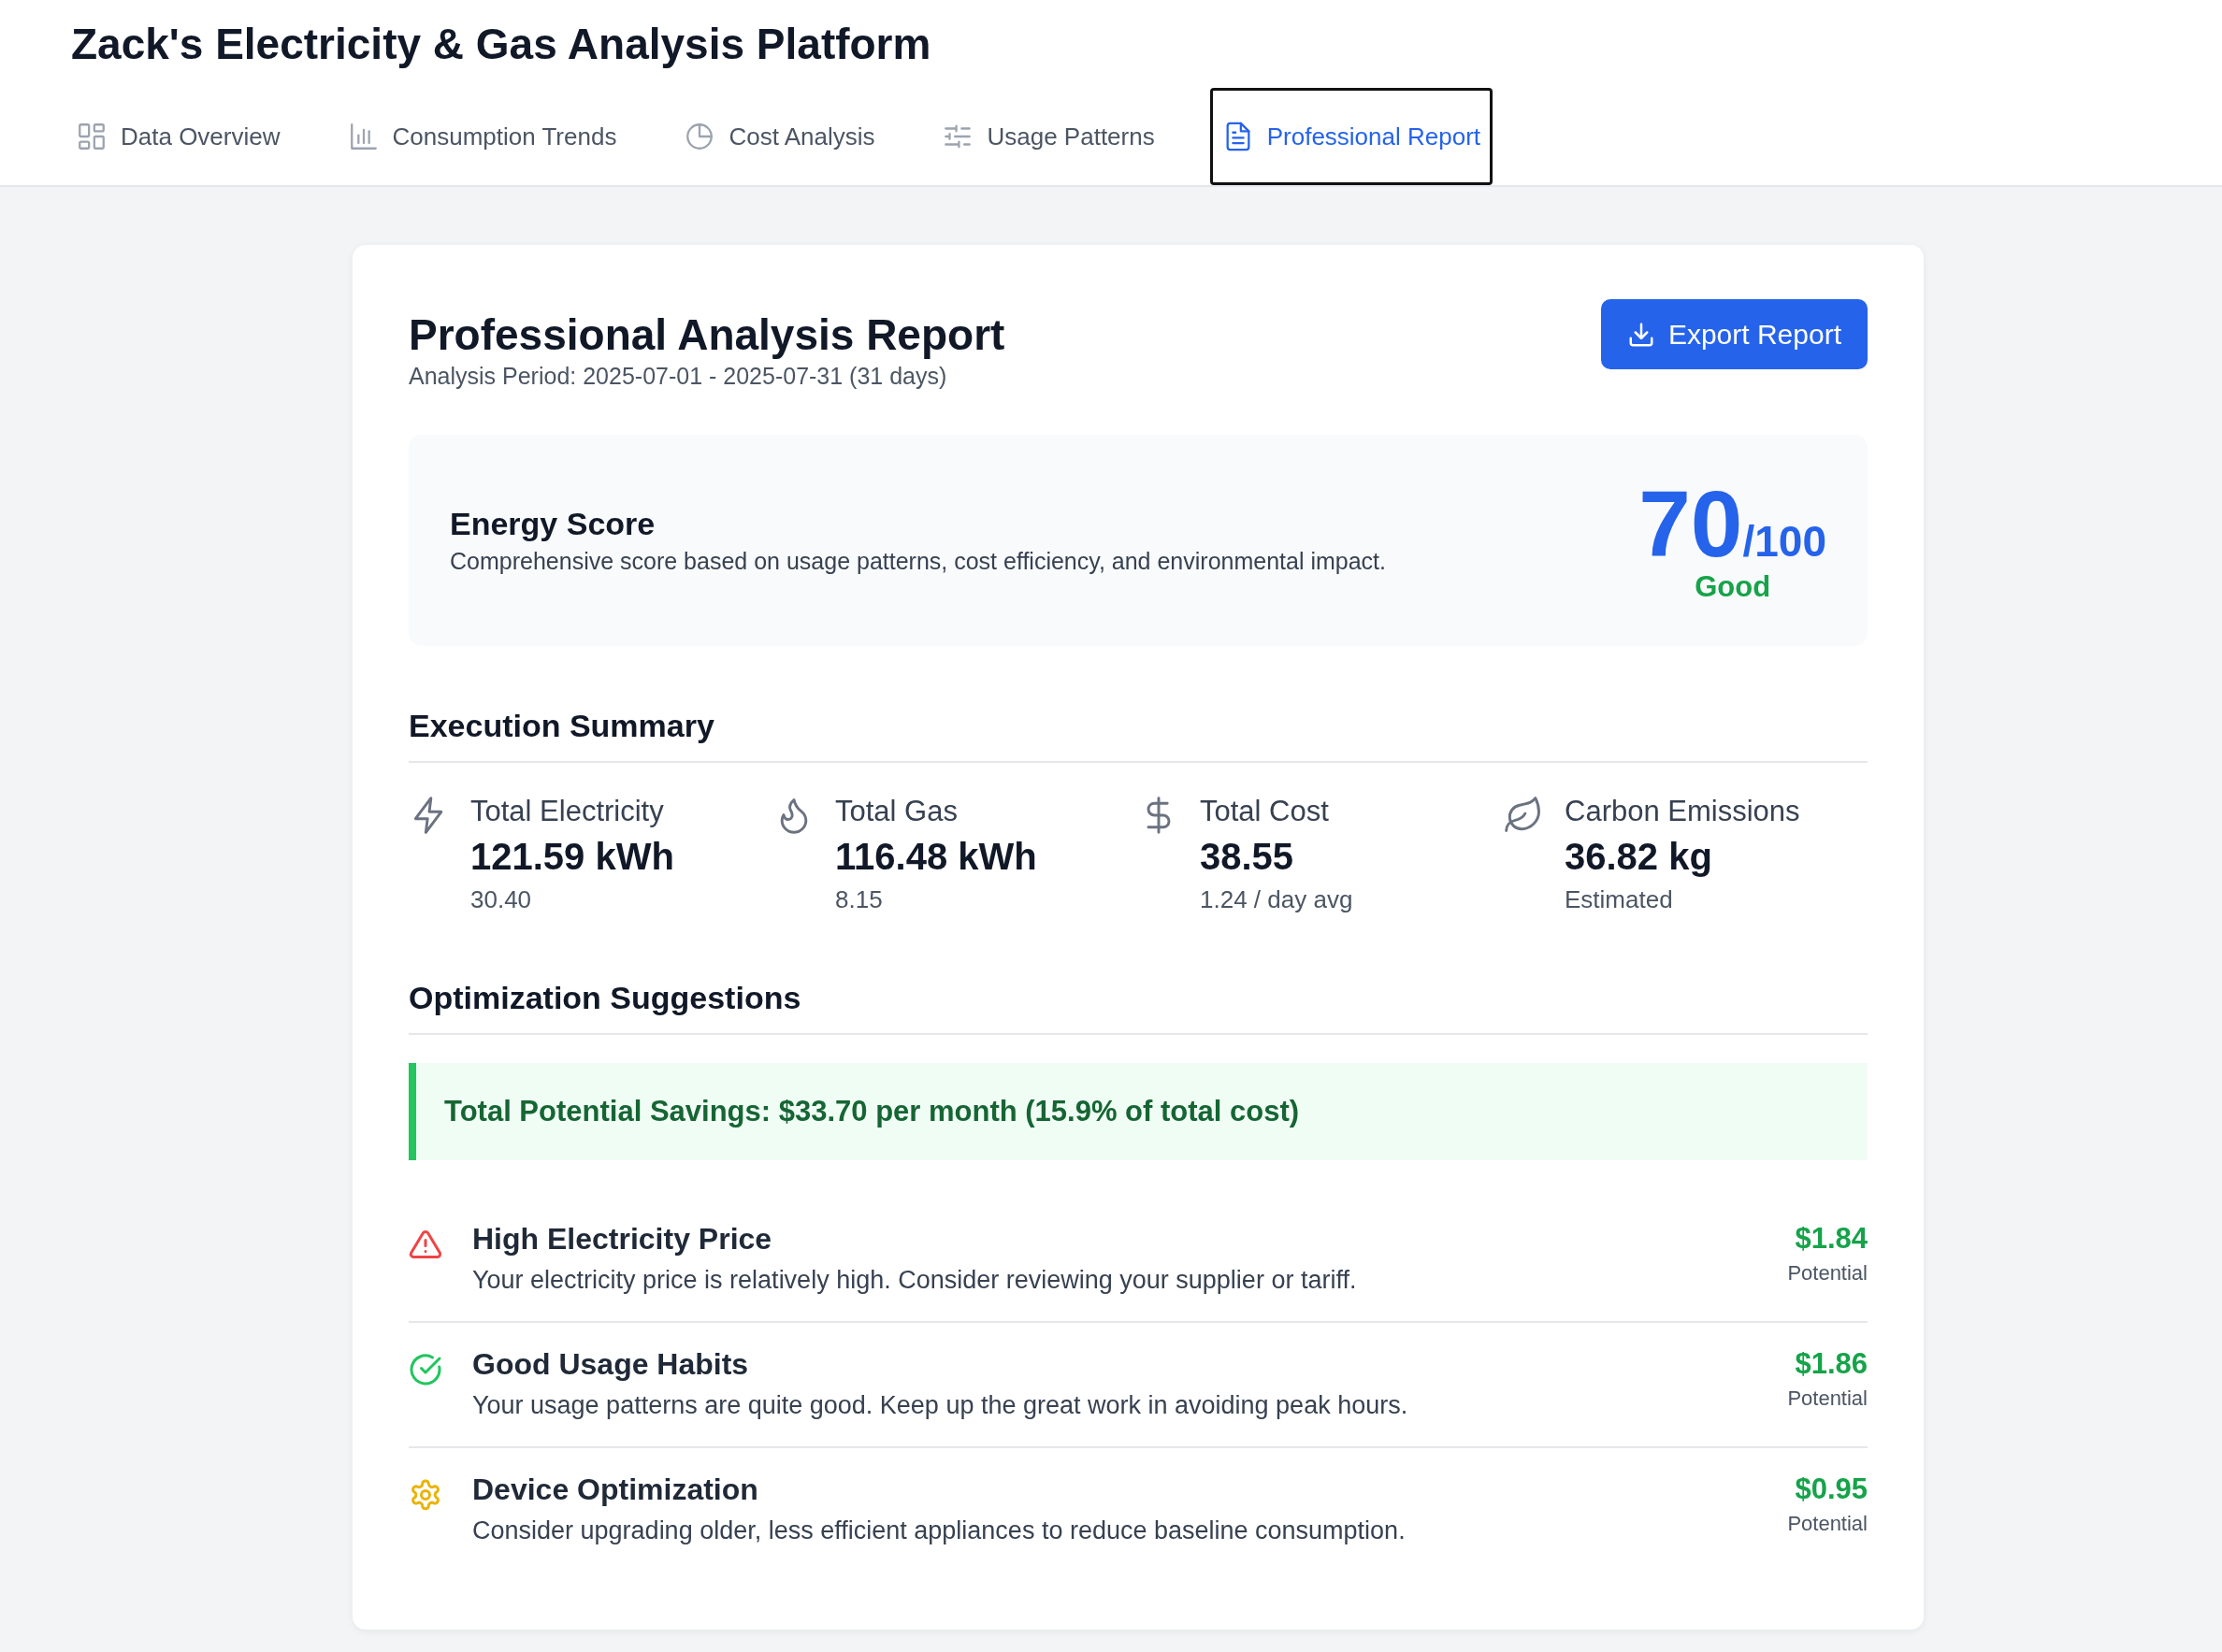 Image resolution: width=2222 pixels, height=1652 pixels. What do you see at coordinates (1831, 1489) in the screenshot?
I see `savings-amount: $0.95` at bounding box center [1831, 1489].